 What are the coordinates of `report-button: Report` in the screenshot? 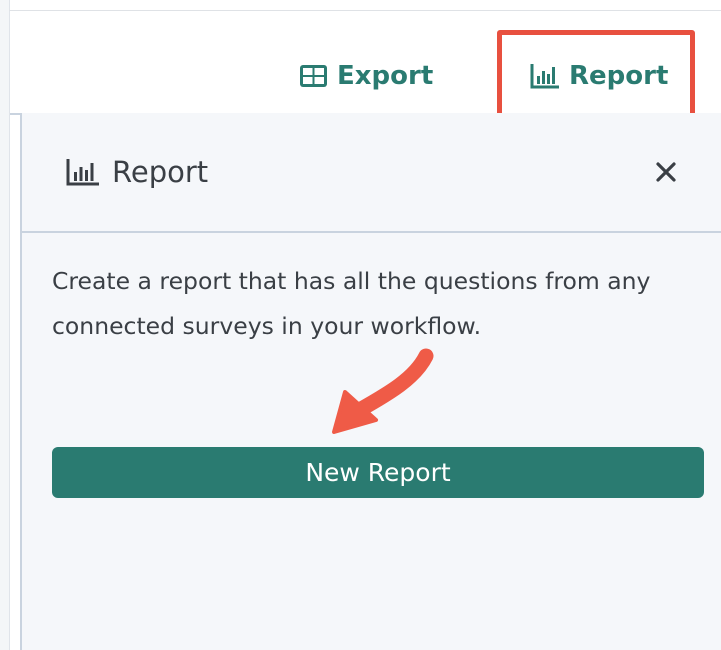 It's located at (599, 76).